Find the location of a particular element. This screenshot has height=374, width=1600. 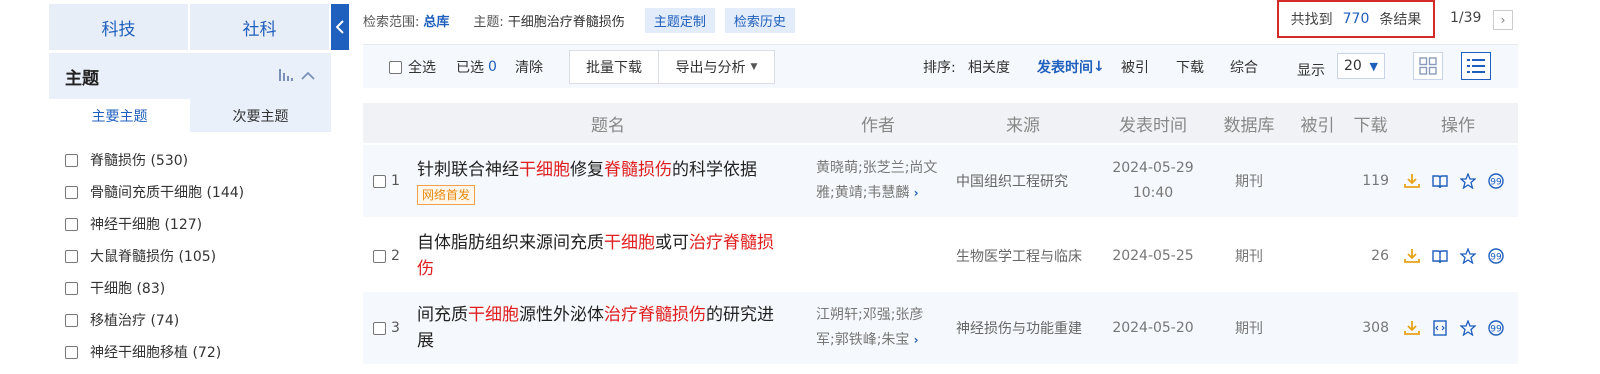

list-icon is located at coordinates (1476, 66).